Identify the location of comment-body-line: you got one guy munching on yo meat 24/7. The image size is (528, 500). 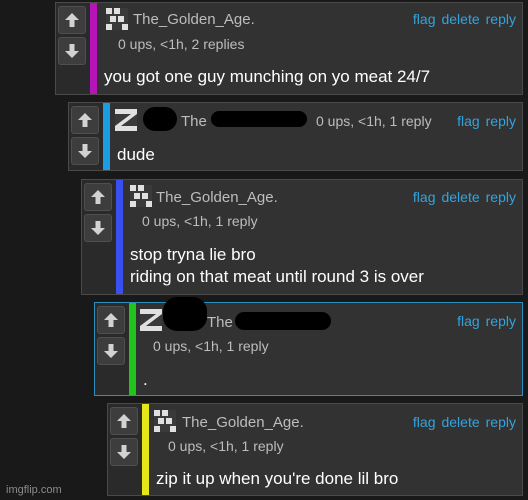
(267, 76).